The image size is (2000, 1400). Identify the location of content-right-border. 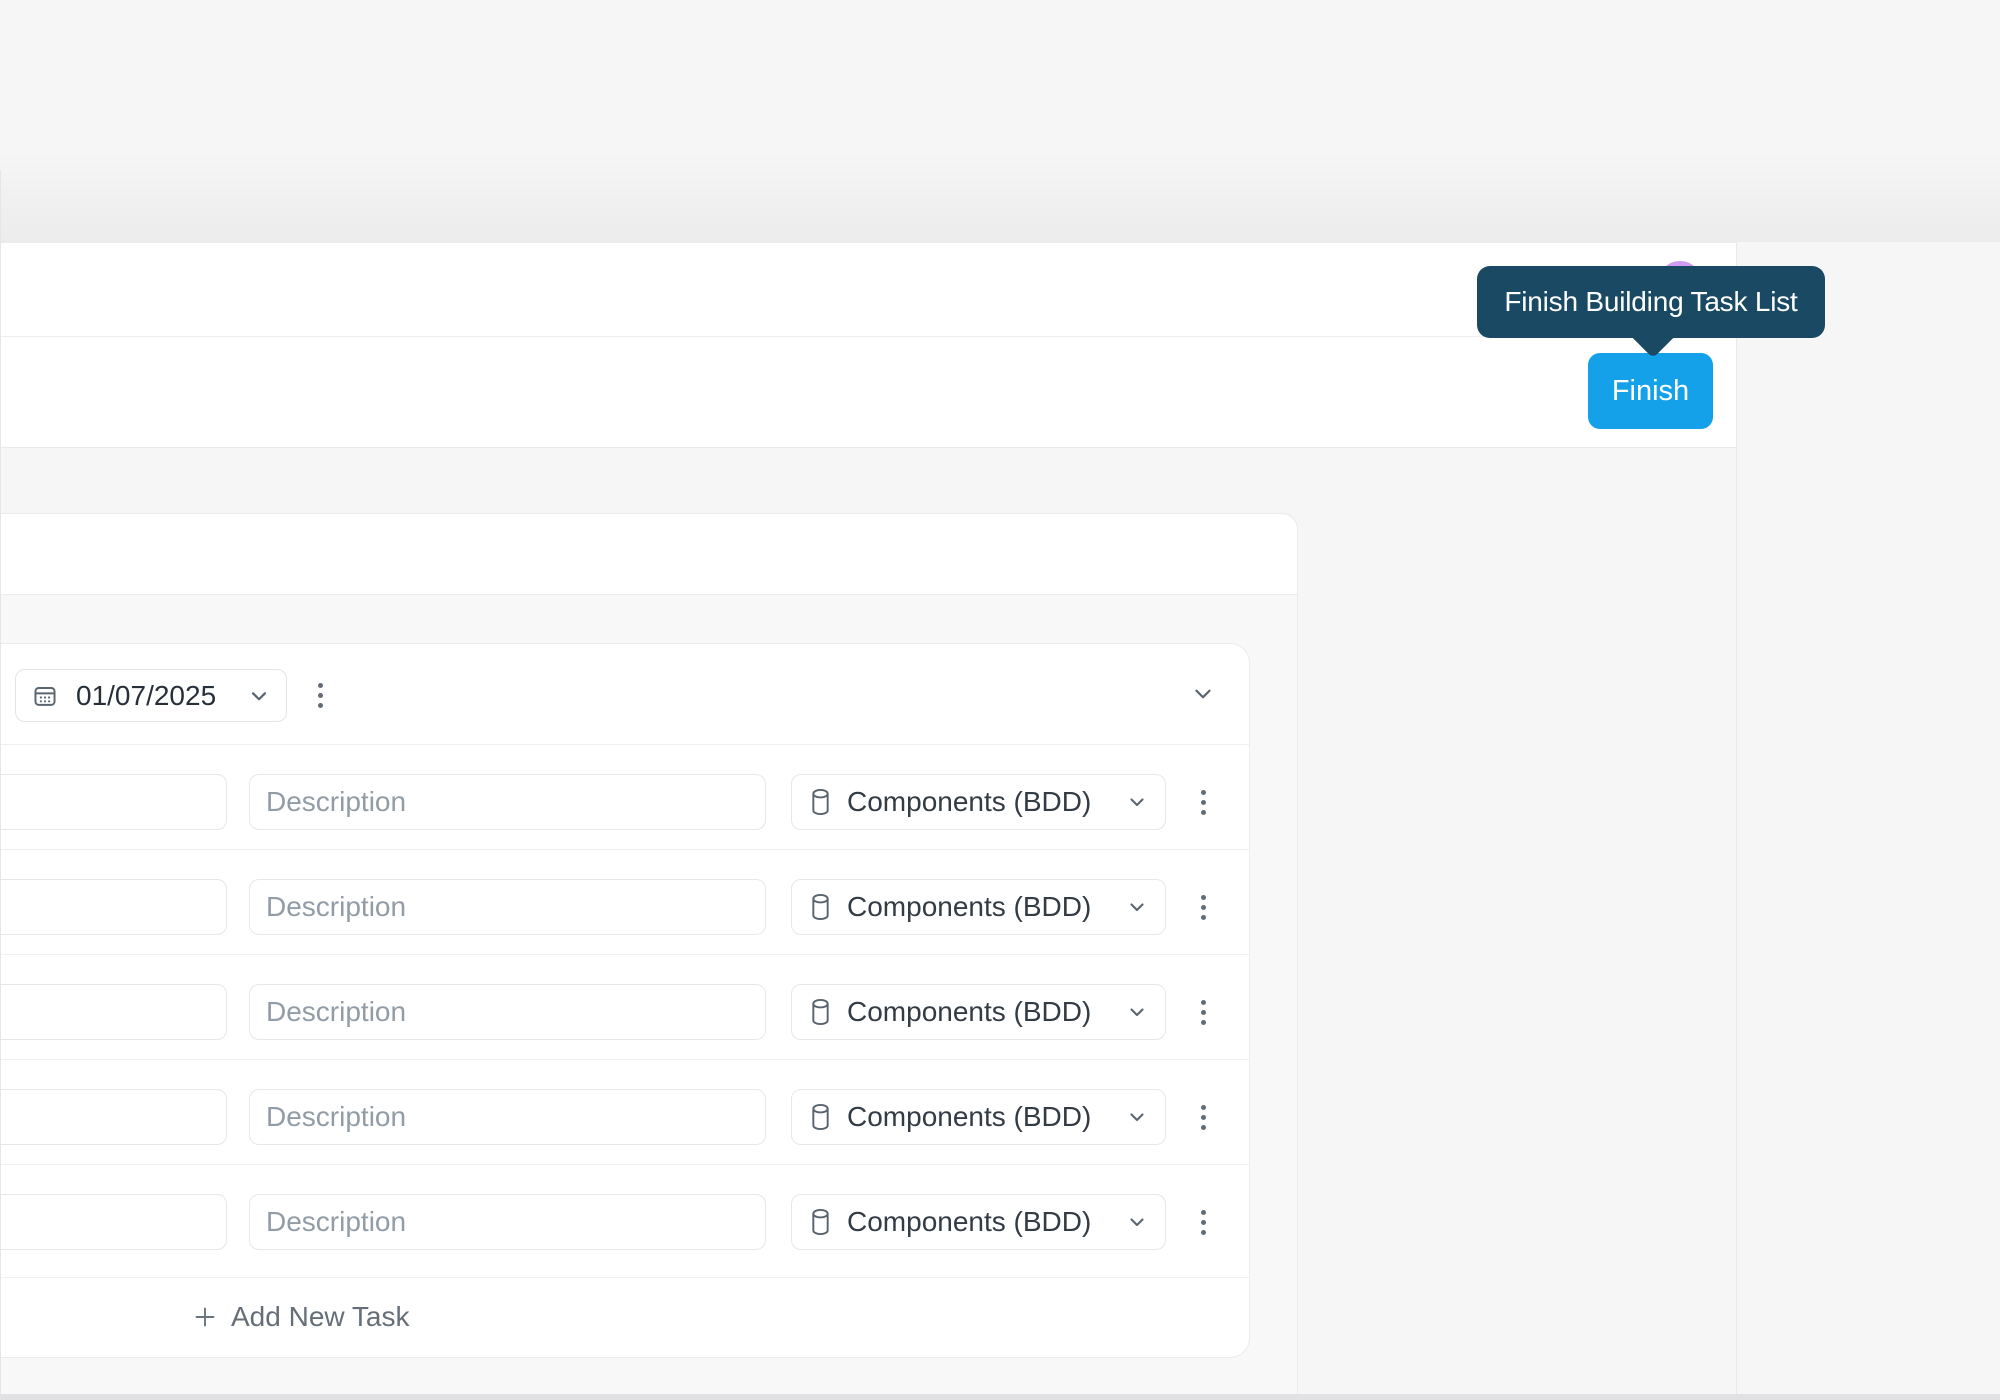
(1736, 821).